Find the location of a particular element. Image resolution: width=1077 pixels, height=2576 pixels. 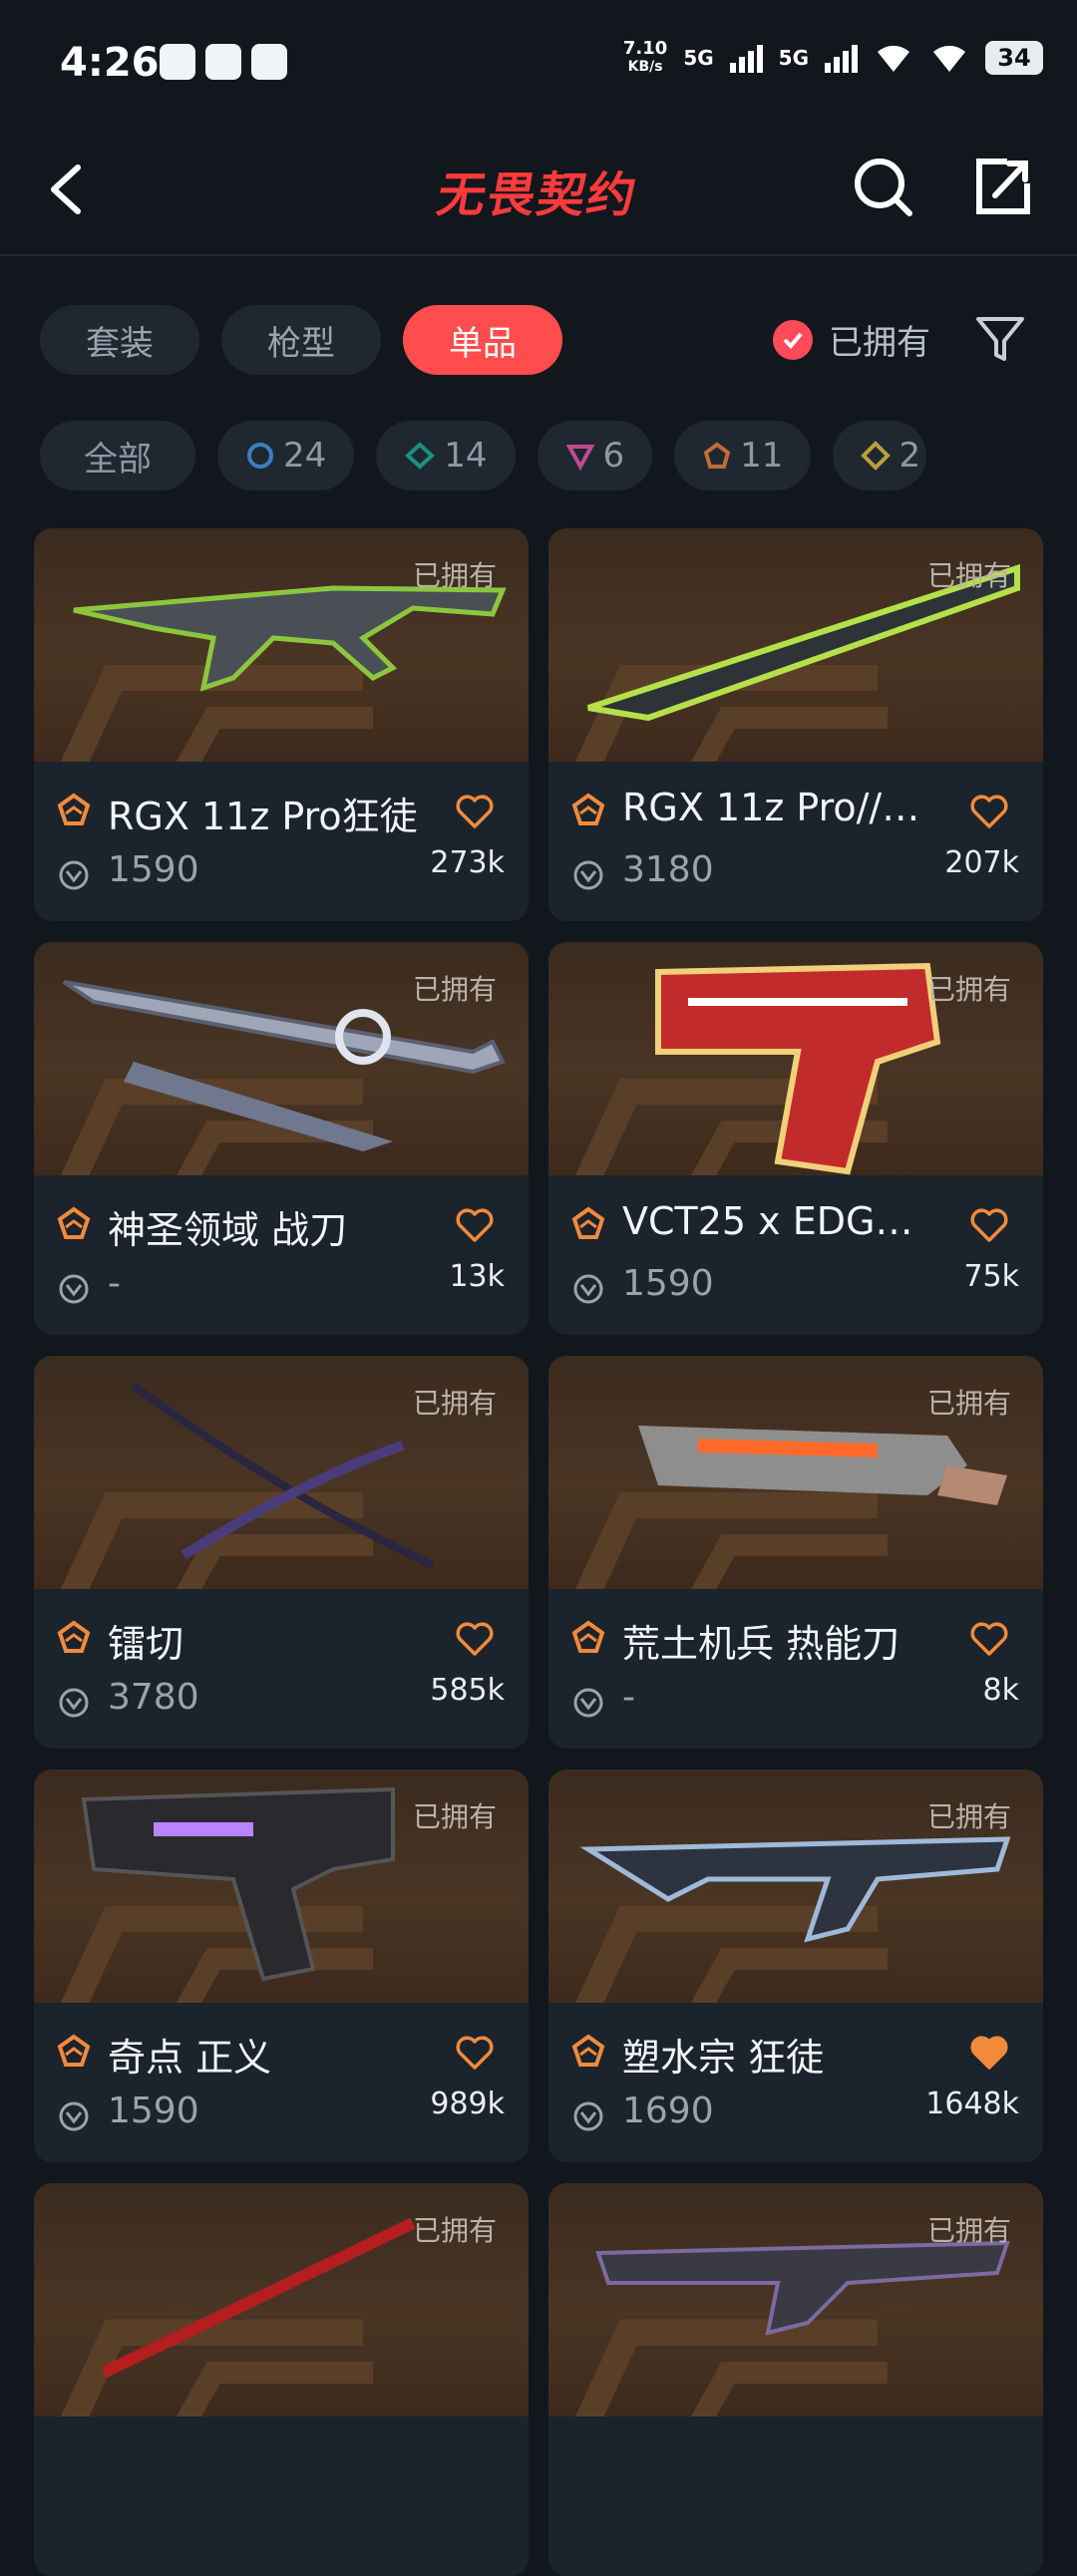

share-icon is located at coordinates (1002, 186).